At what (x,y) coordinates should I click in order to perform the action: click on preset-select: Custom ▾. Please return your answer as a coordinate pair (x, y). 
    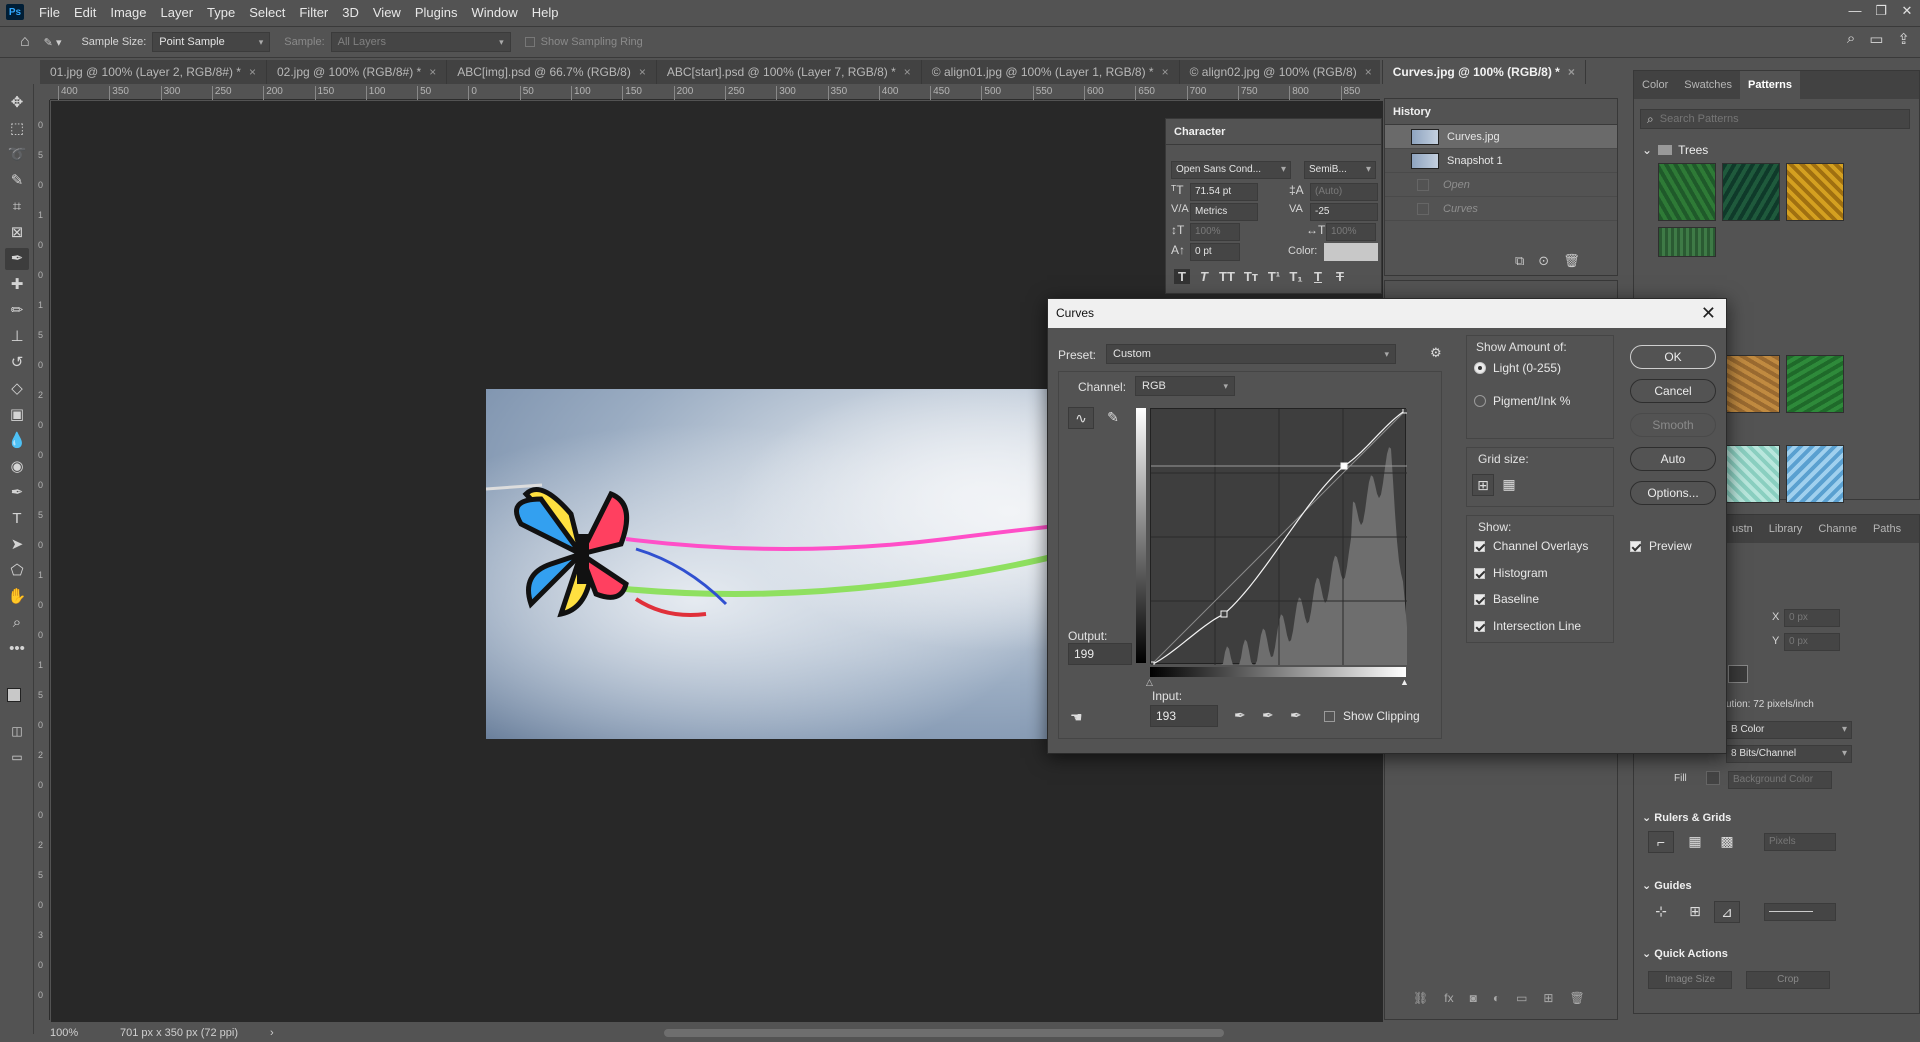
    Looking at the image, I should click on (1251, 354).